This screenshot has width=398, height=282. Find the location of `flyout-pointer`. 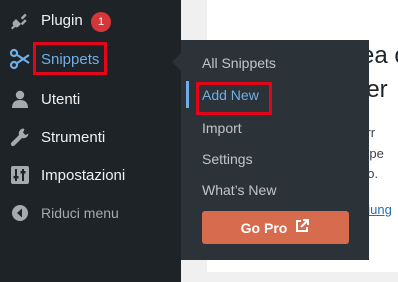

flyout-pointer is located at coordinates (176, 62).